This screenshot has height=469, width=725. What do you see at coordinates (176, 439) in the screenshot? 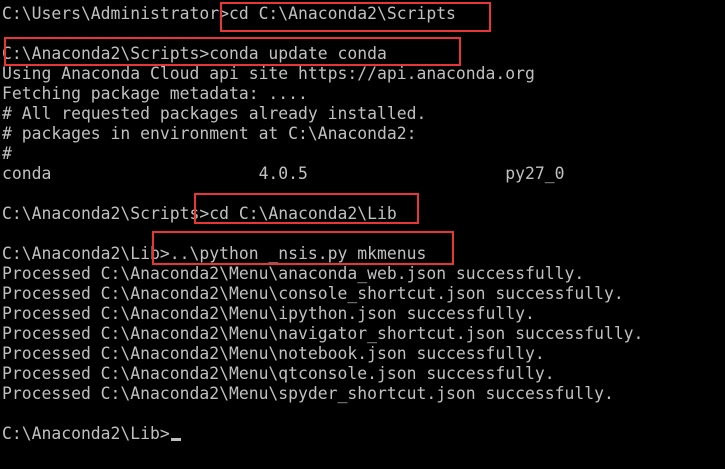
I see `text-cursor` at bounding box center [176, 439].